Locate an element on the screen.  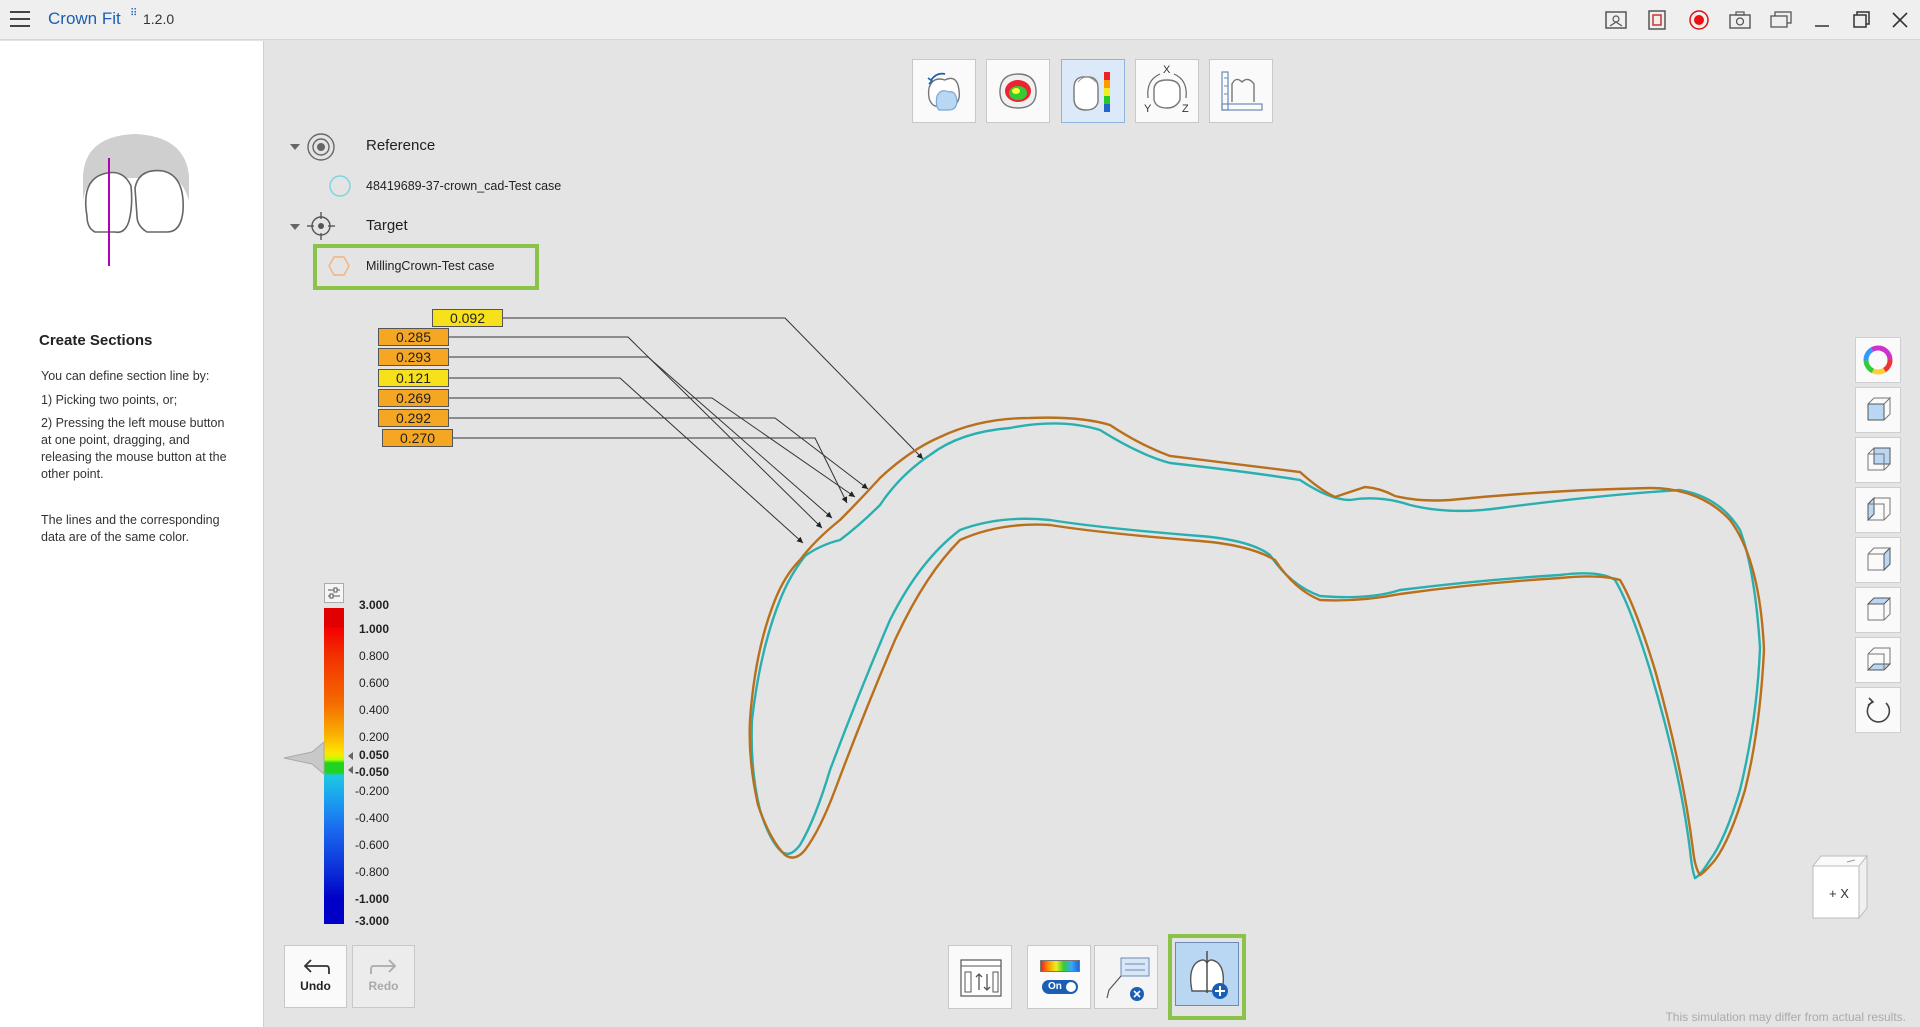
legend-value: 0.050 is located at coordinates (374, 755).